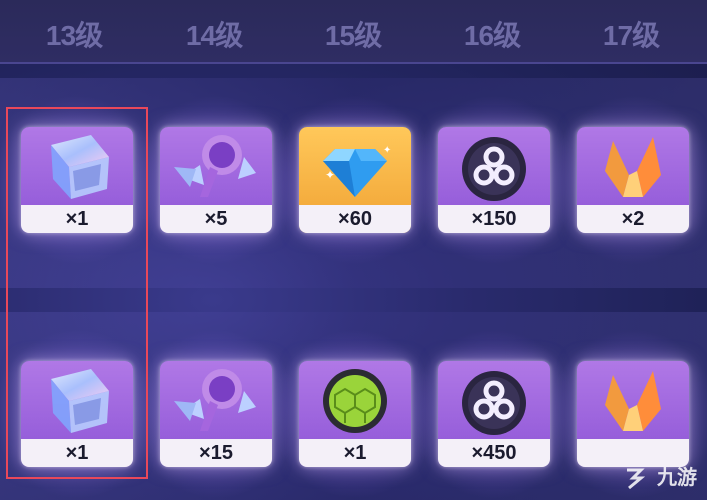 This screenshot has height=500, width=707. What do you see at coordinates (492, 35) in the screenshot?
I see `level-16-label: 16级` at bounding box center [492, 35].